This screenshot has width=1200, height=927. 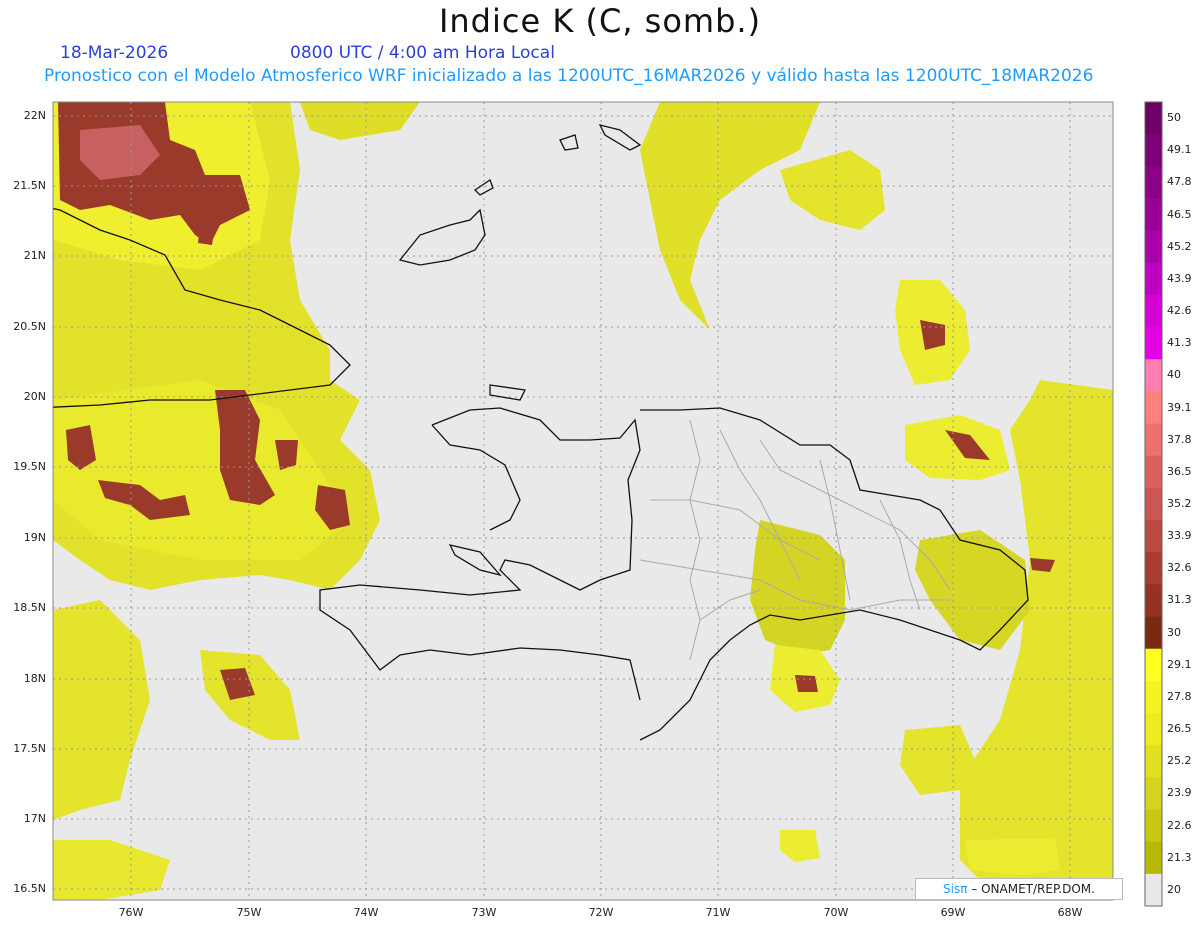 I want to click on colorbar-label: 47.8, so click(x=1179, y=182).